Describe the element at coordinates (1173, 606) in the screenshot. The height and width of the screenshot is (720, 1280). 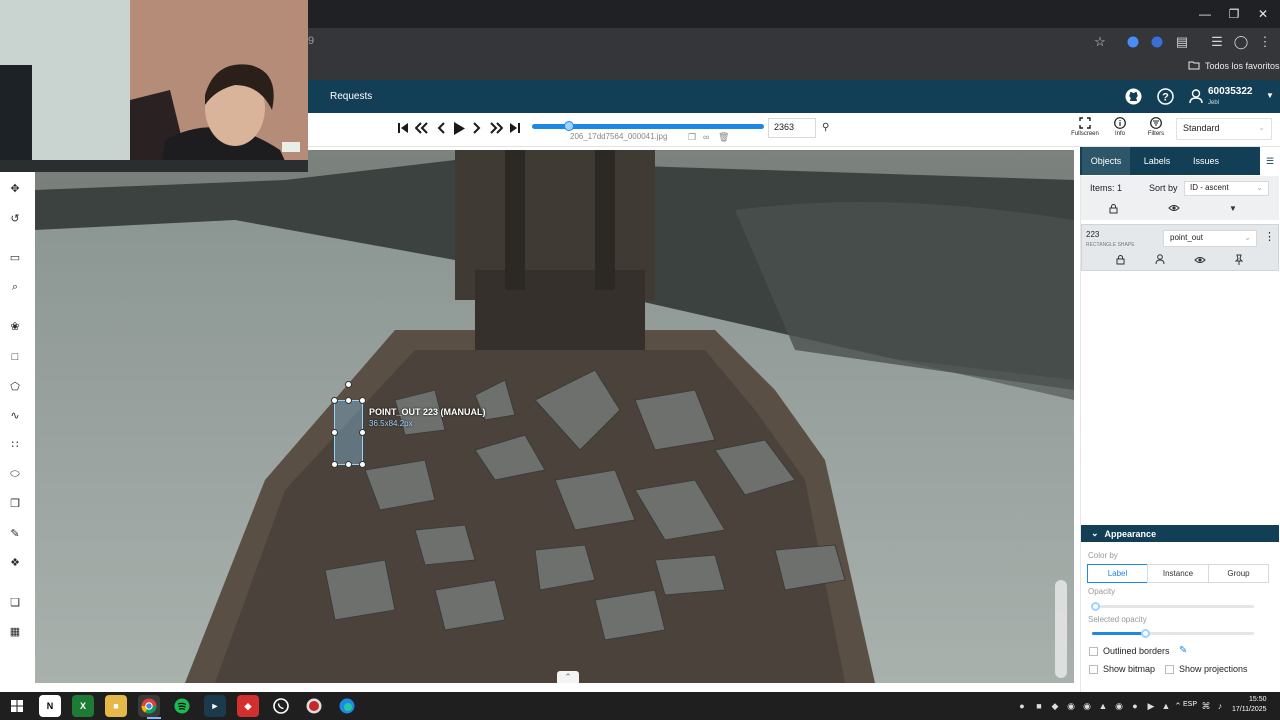
I see `opacity-slider` at that location.